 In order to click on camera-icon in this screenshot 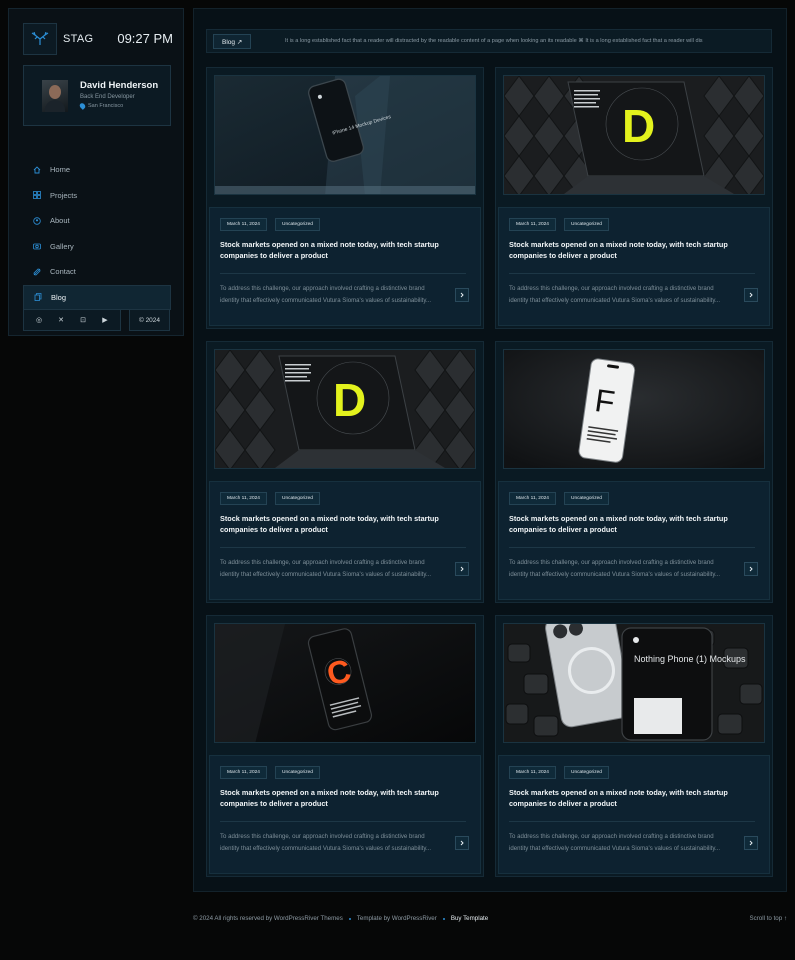, I will do `click(37, 246)`.